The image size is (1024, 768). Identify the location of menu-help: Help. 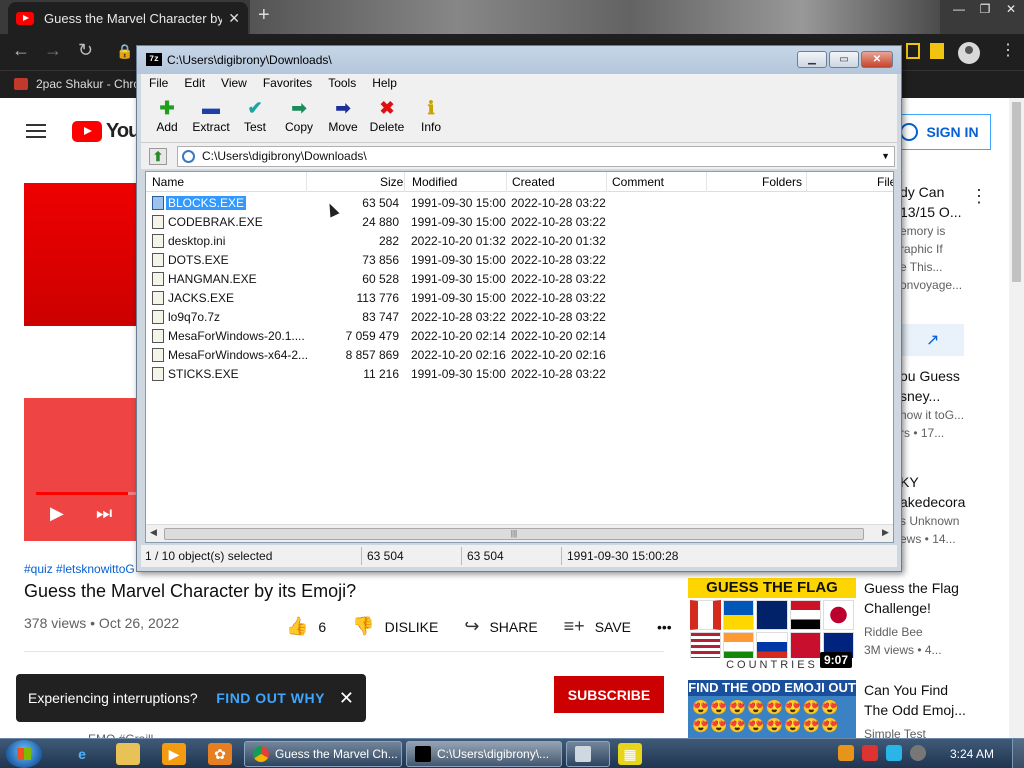
(384, 83).